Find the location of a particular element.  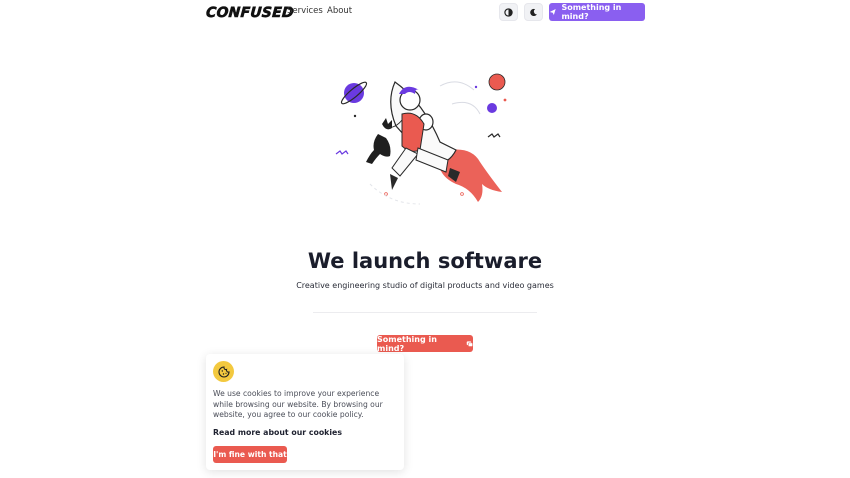

nav-link-about: About is located at coordinates (339, 11).